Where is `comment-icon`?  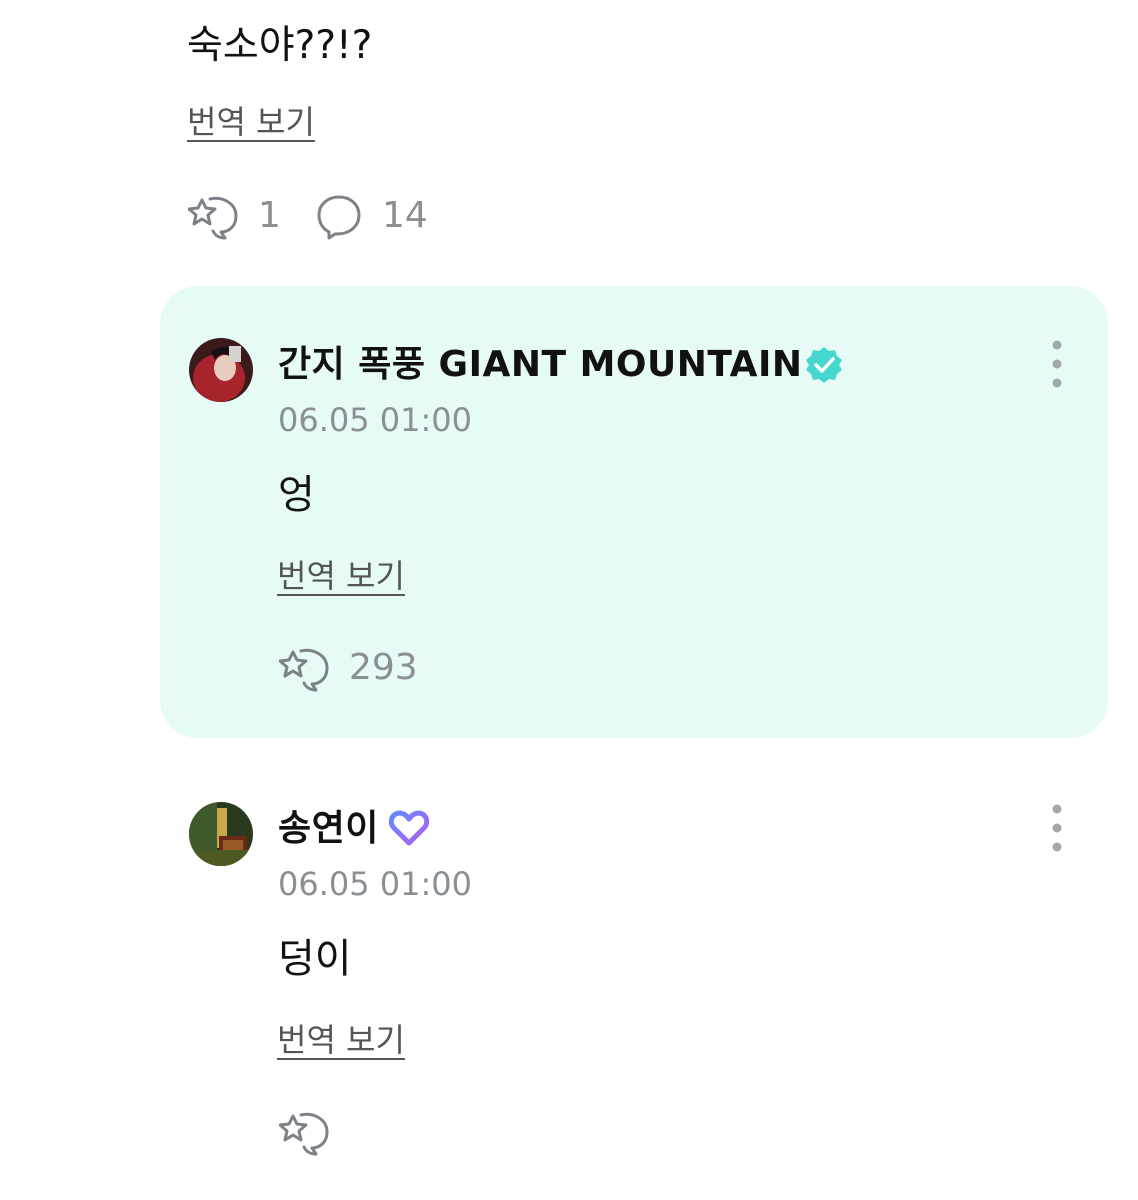 comment-icon is located at coordinates (339, 217).